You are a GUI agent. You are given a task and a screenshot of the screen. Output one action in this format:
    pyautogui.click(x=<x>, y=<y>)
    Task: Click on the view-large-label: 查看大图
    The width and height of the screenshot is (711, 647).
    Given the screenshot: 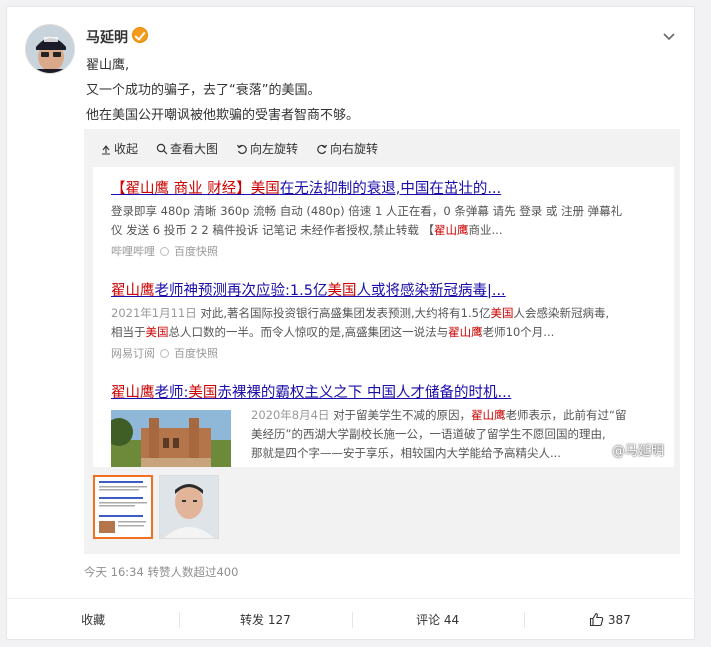 What is the action you would take?
    pyautogui.click(x=194, y=149)
    